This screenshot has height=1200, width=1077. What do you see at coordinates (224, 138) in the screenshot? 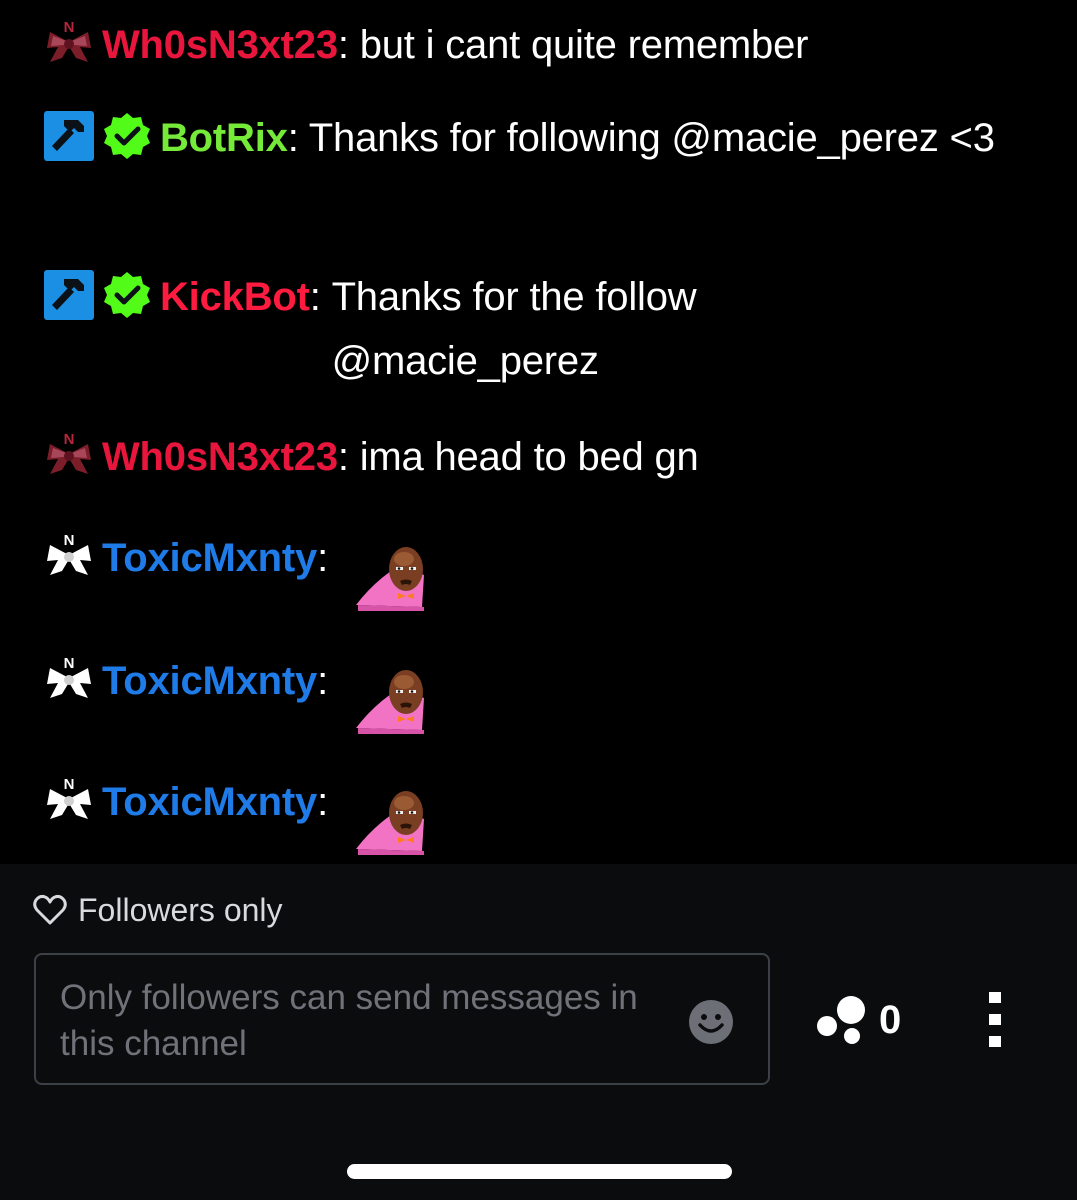
I see `chat-username: BotRix` at bounding box center [224, 138].